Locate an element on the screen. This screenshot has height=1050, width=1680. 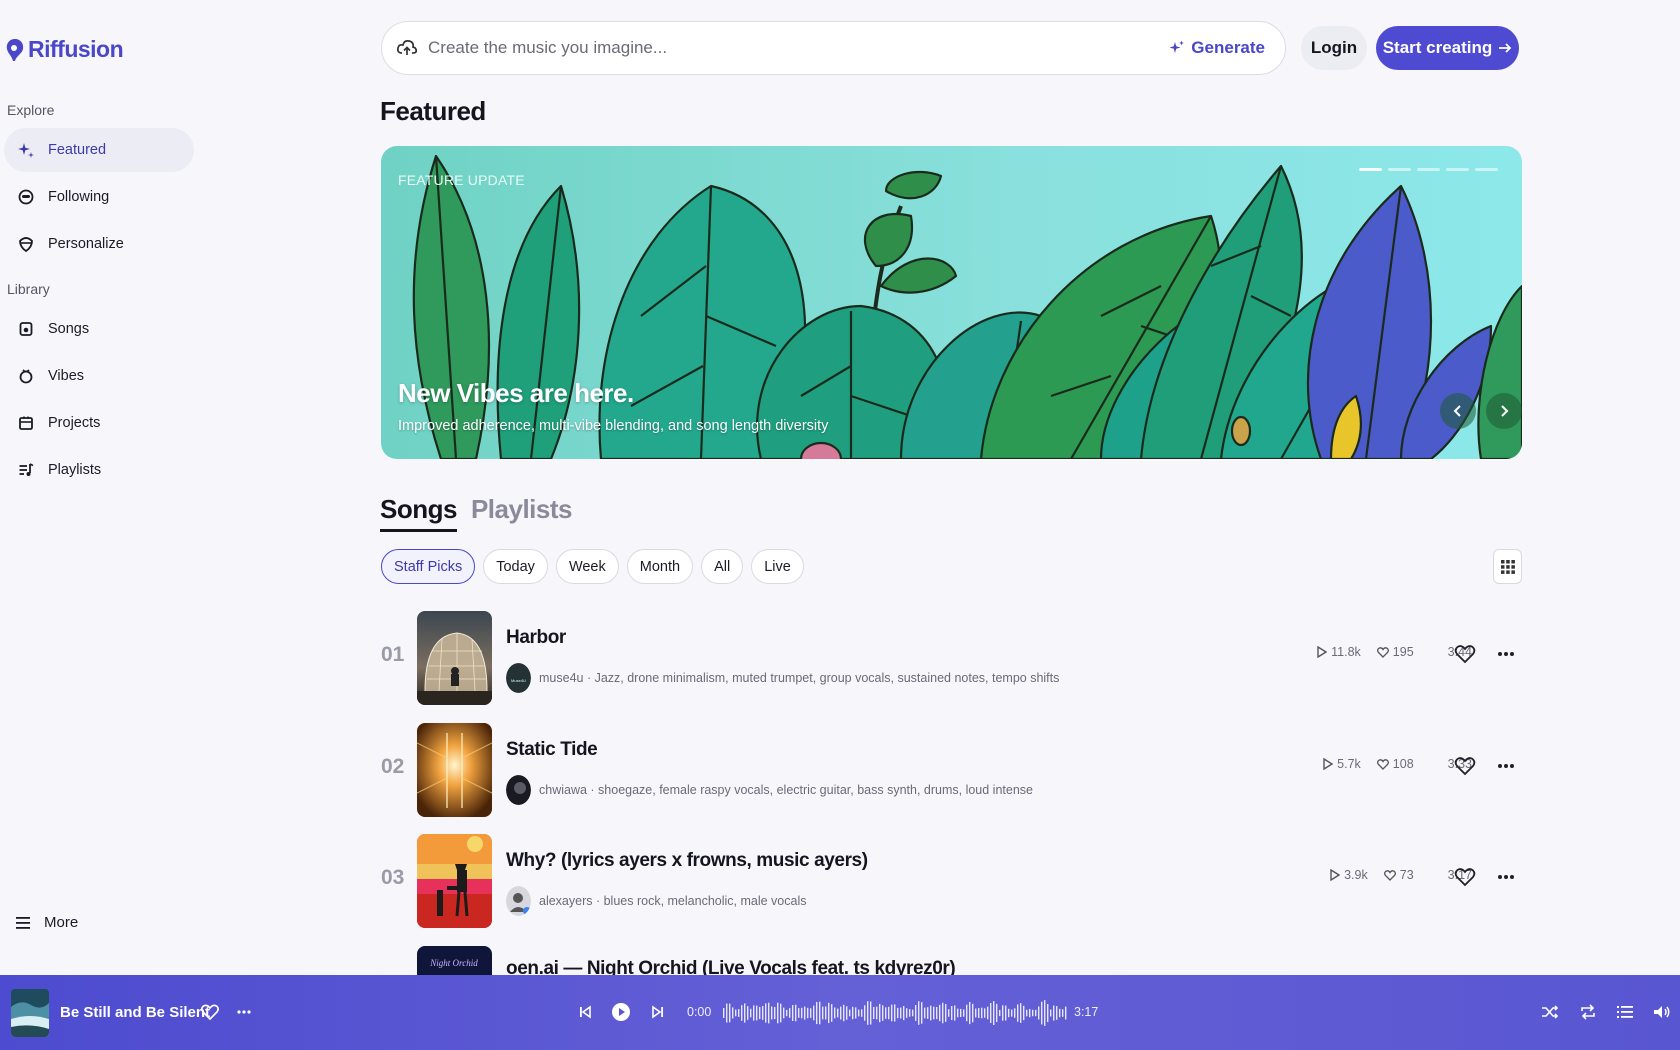
arrow-right-icon is located at coordinates (1505, 48).